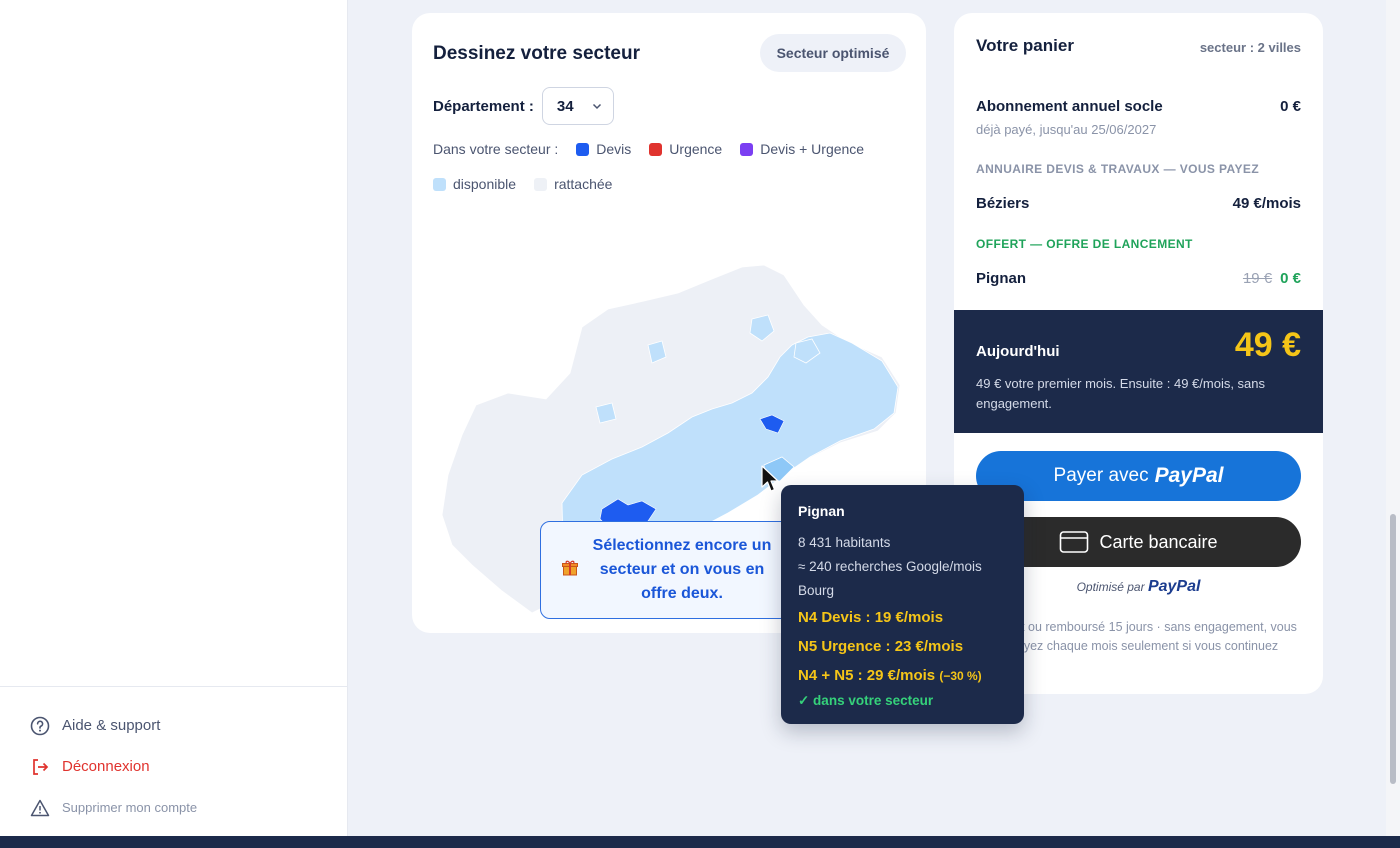  I want to click on gift-icon, so click(570, 570).